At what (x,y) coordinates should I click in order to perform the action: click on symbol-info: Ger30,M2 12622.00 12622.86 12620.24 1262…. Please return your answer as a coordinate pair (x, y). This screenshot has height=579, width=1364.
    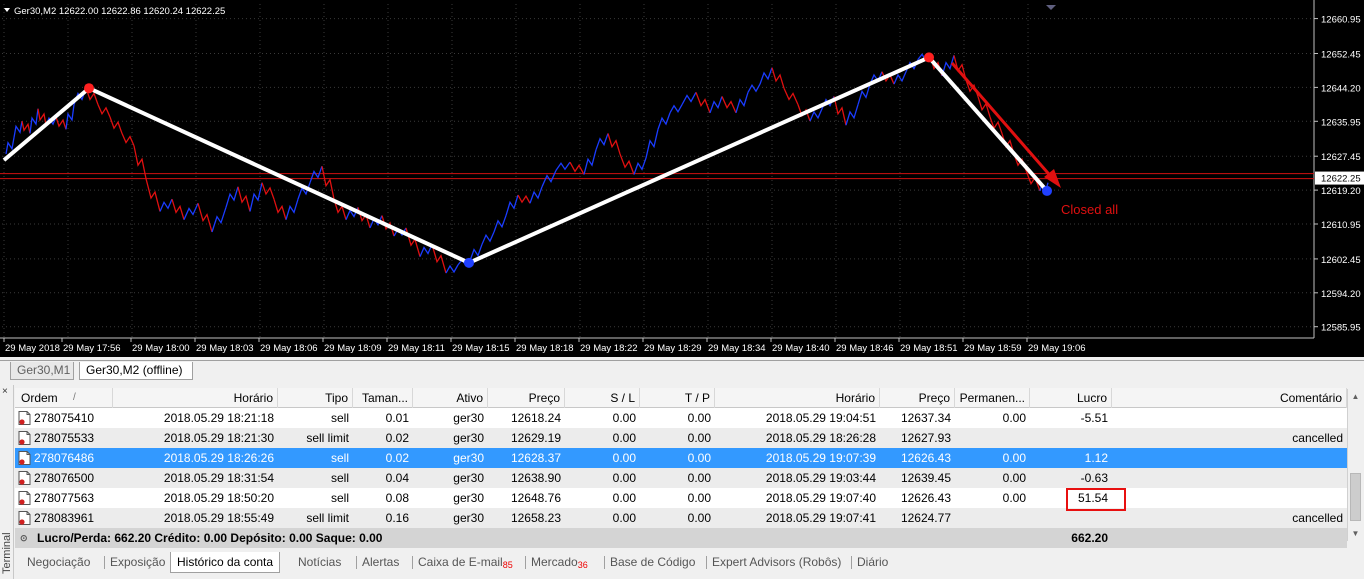
    Looking at the image, I should click on (119, 11).